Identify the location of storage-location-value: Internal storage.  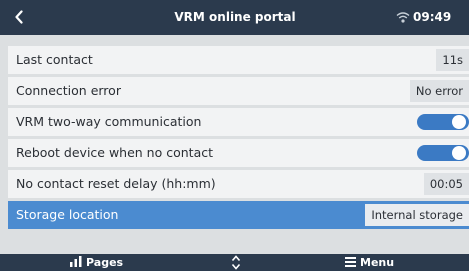
(417, 215).